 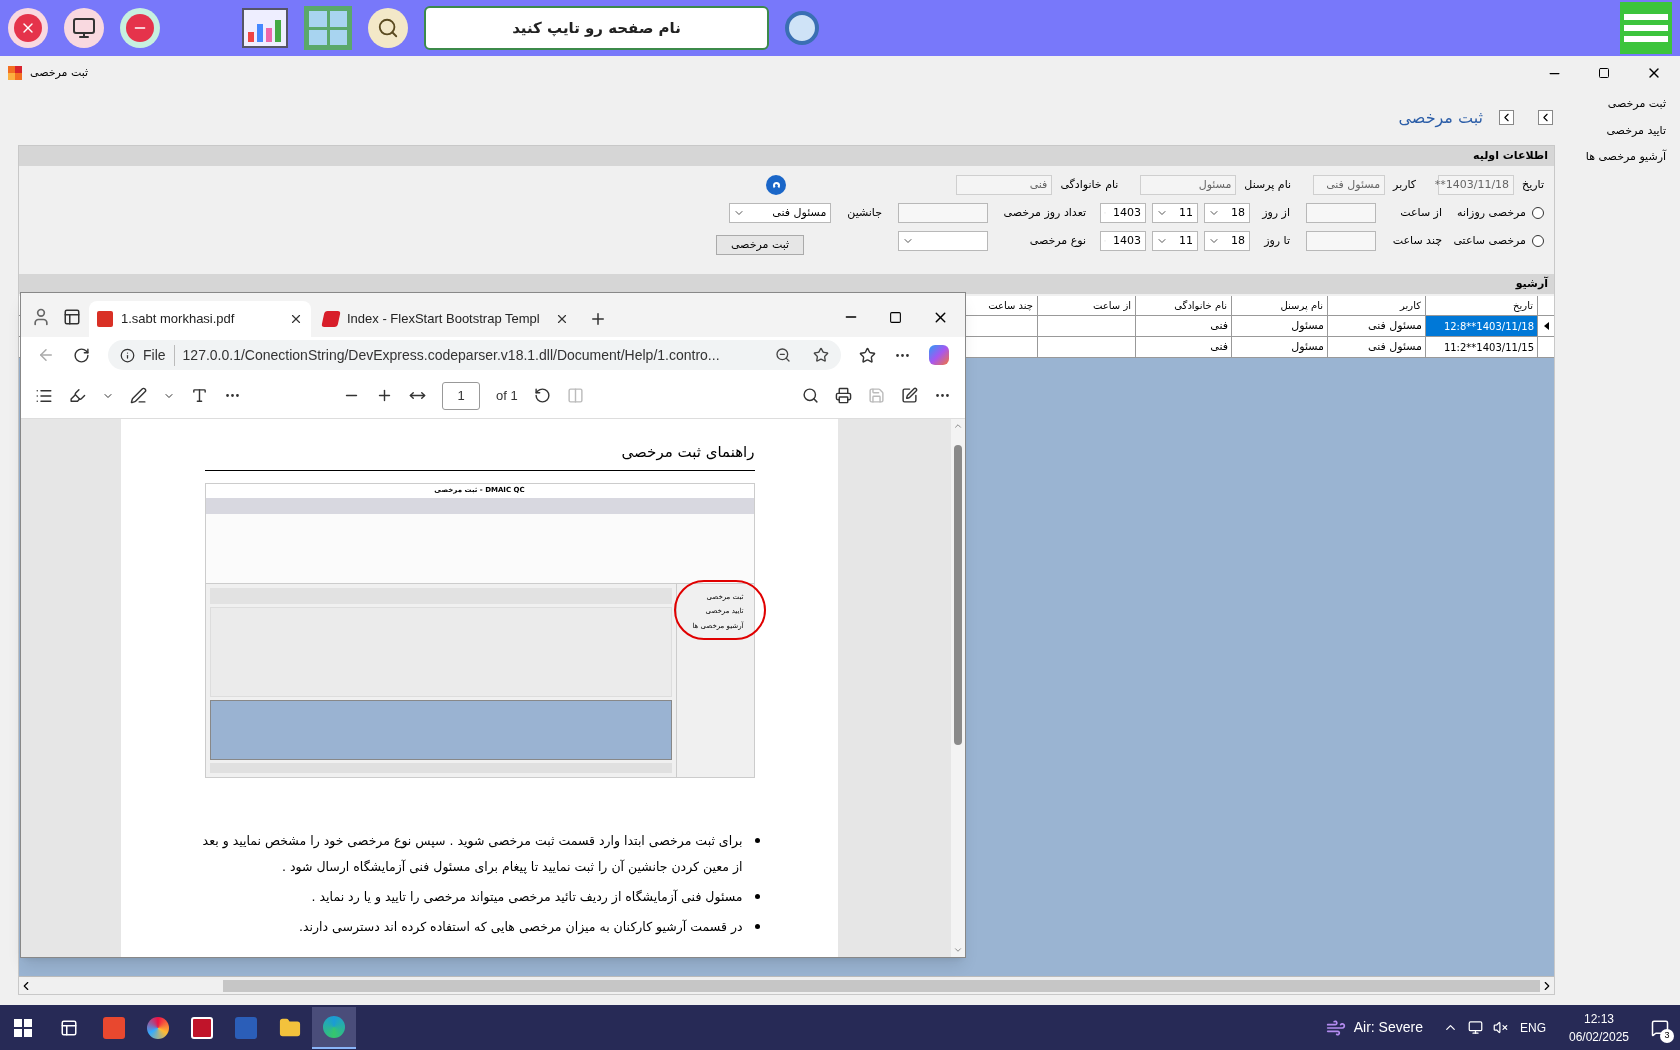 What do you see at coordinates (384, 395) in the screenshot?
I see `zoom-in-icon` at bounding box center [384, 395].